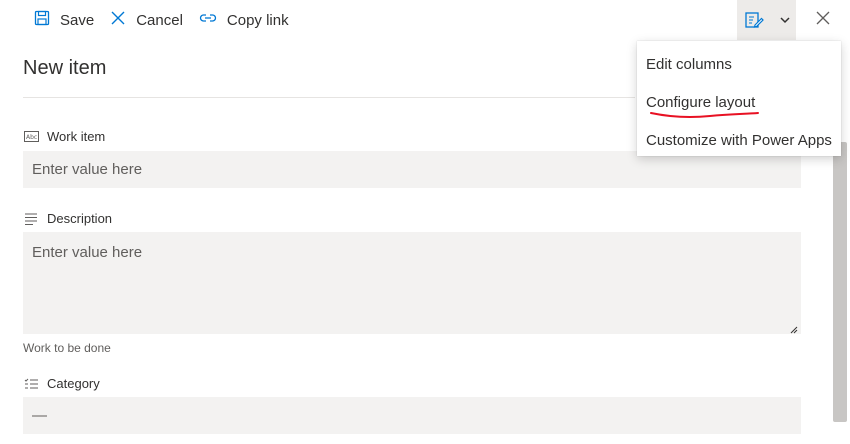 The width and height of the screenshot is (850, 444). What do you see at coordinates (31, 219) in the screenshot?
I see `multiline-text-icon` at bounding box center [31, 219].